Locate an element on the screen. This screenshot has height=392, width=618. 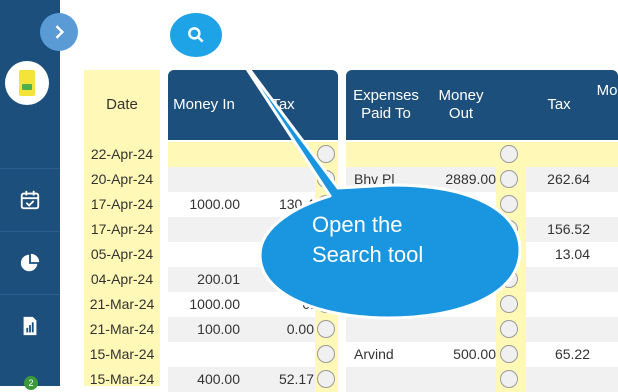
money-in-cell: 100.00 is located at coordinates (204, 329).